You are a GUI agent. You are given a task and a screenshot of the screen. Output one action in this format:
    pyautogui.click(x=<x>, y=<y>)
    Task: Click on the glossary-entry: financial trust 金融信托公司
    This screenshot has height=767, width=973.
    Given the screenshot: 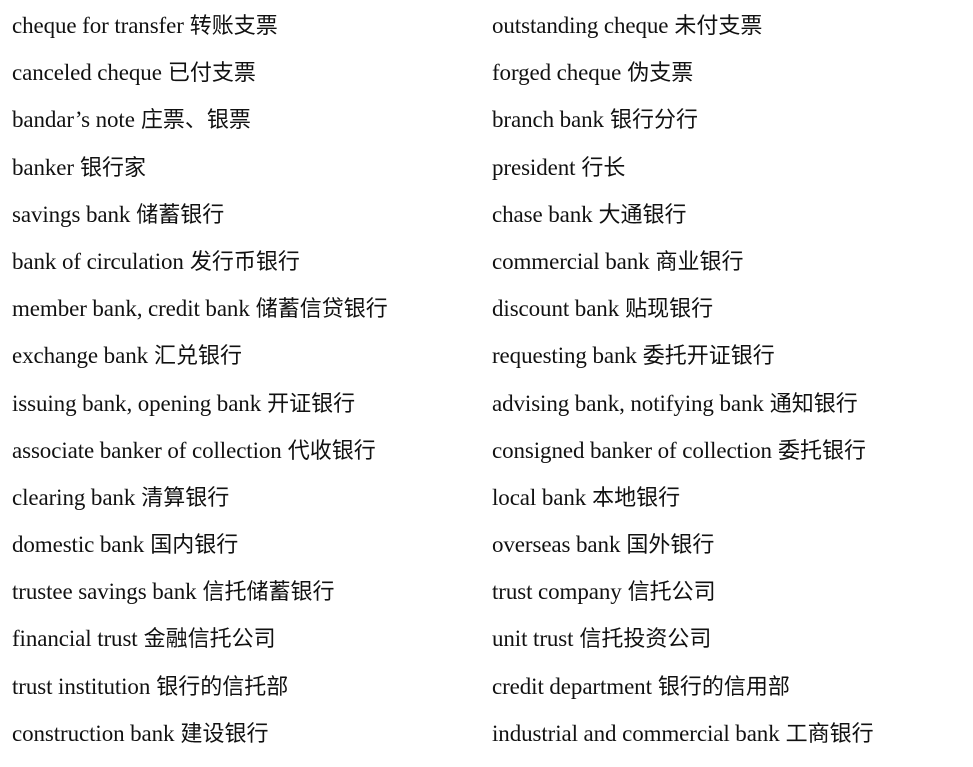 What is the action you would take?
    pyautogui.click(x=247, y=642)
    